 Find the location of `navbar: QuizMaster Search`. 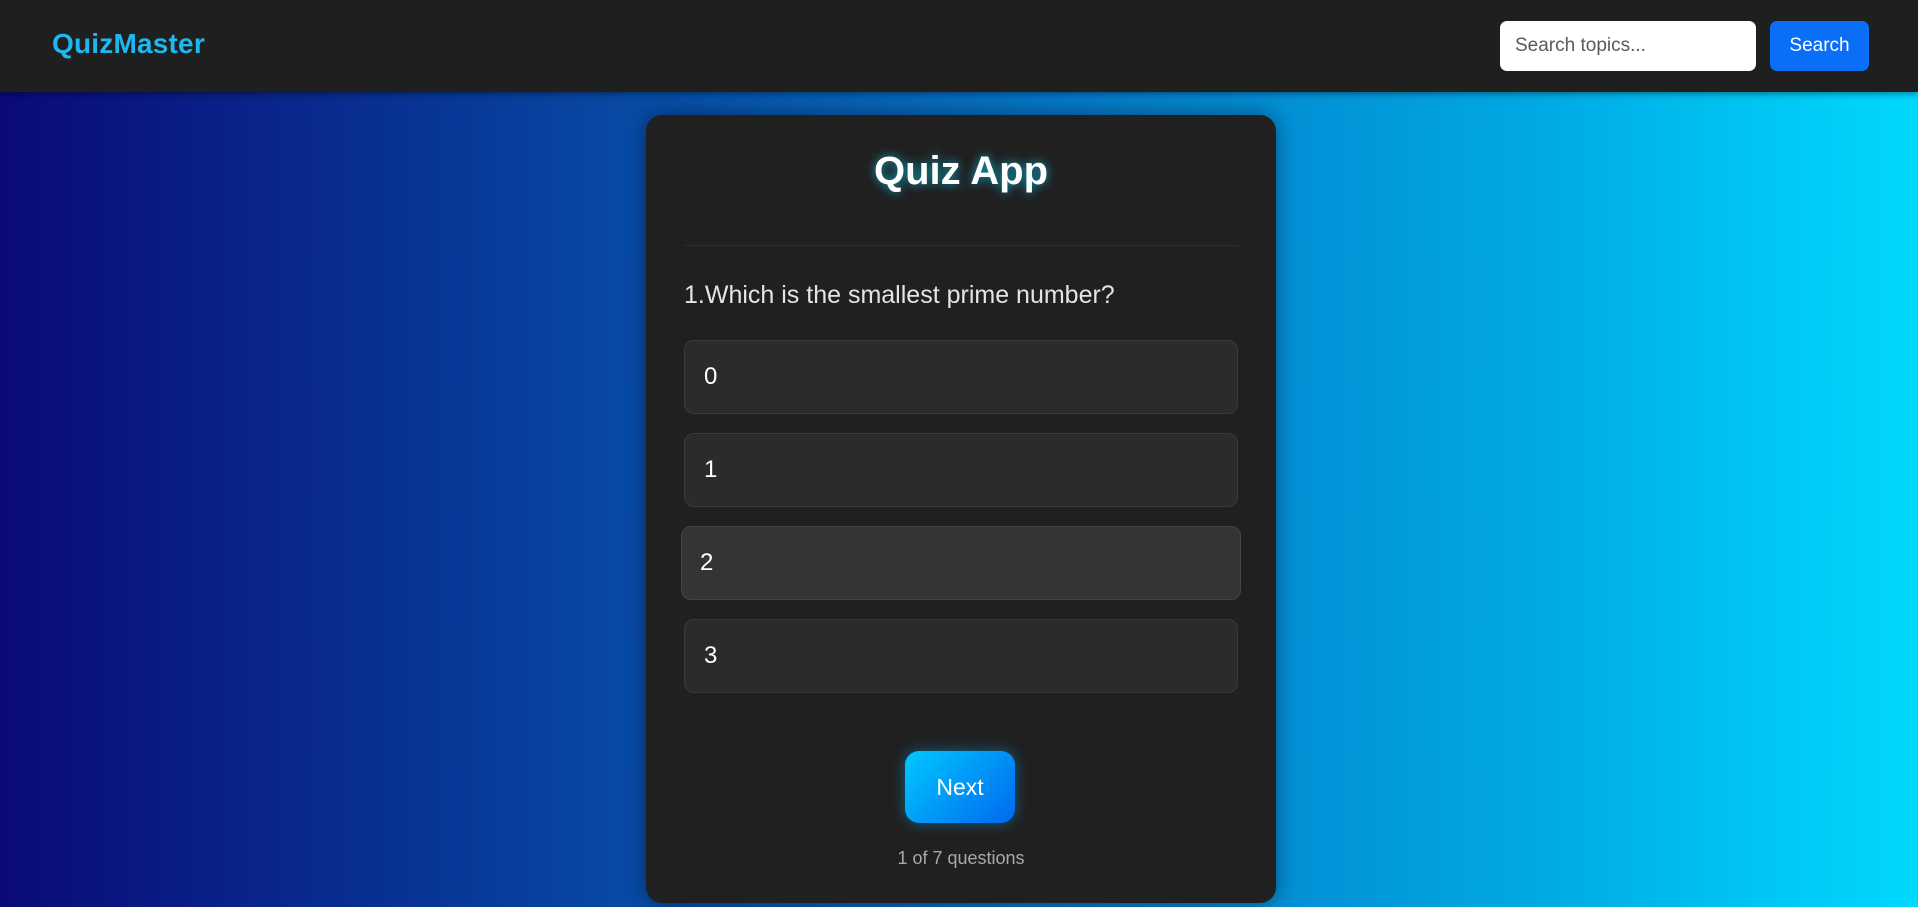

navbar: QuizMaster Search is located at coordinates (959, 46).